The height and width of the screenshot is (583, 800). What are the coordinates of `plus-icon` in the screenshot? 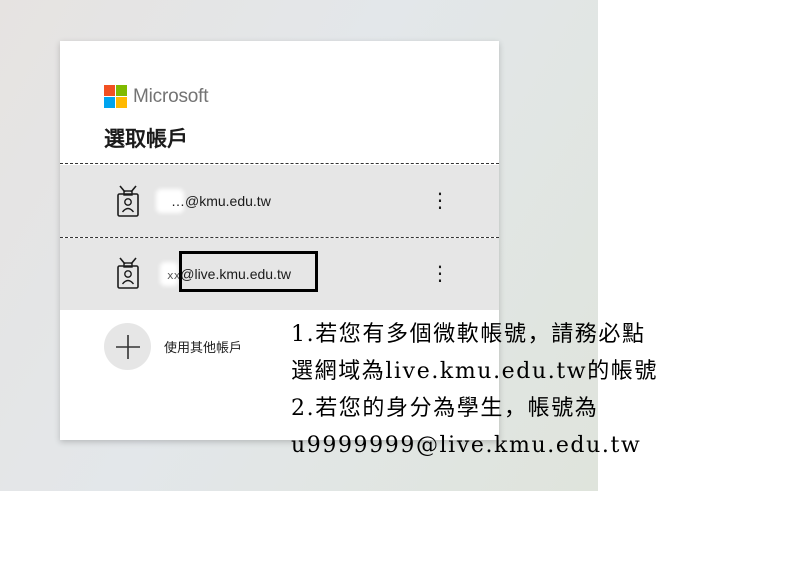 It's located at (127, 346).